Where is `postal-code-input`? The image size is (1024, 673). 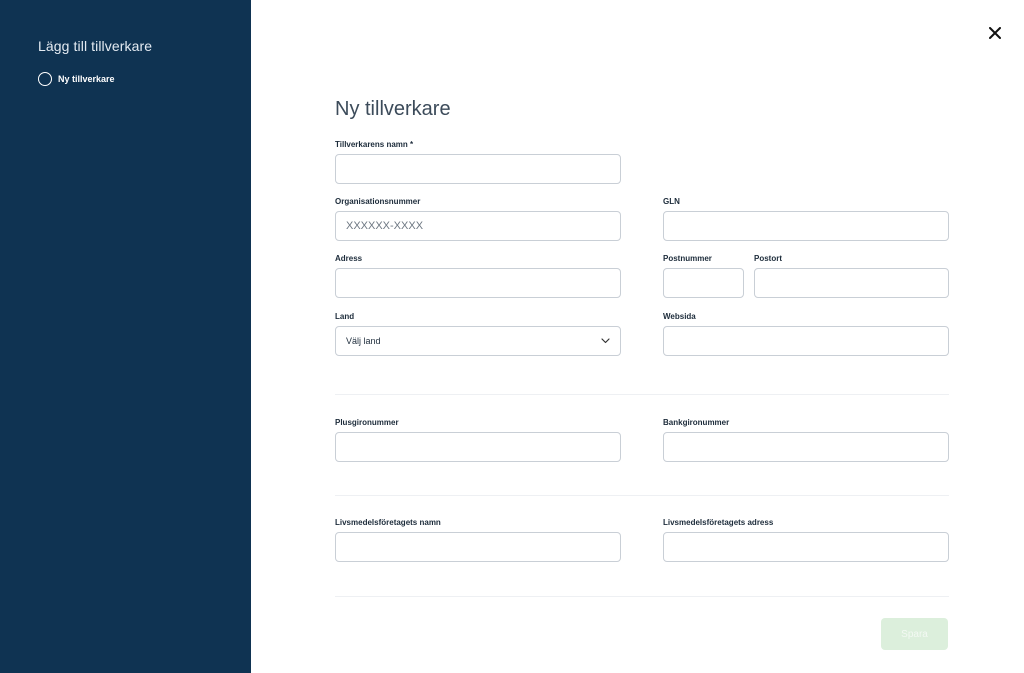 postal-code-input is located at coordinates (703, 283).